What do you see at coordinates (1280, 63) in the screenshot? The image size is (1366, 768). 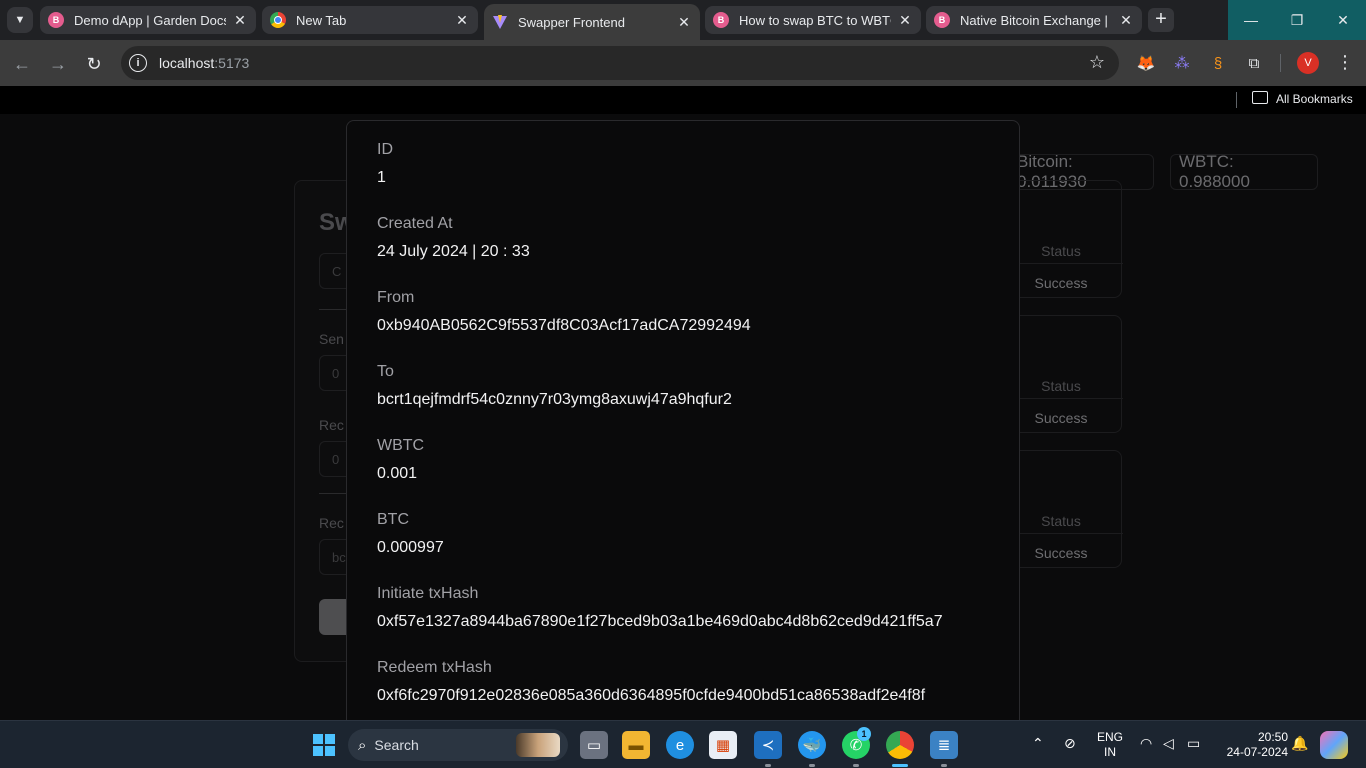 I see `toolbar-divider` at bounding box center [1280, 63].